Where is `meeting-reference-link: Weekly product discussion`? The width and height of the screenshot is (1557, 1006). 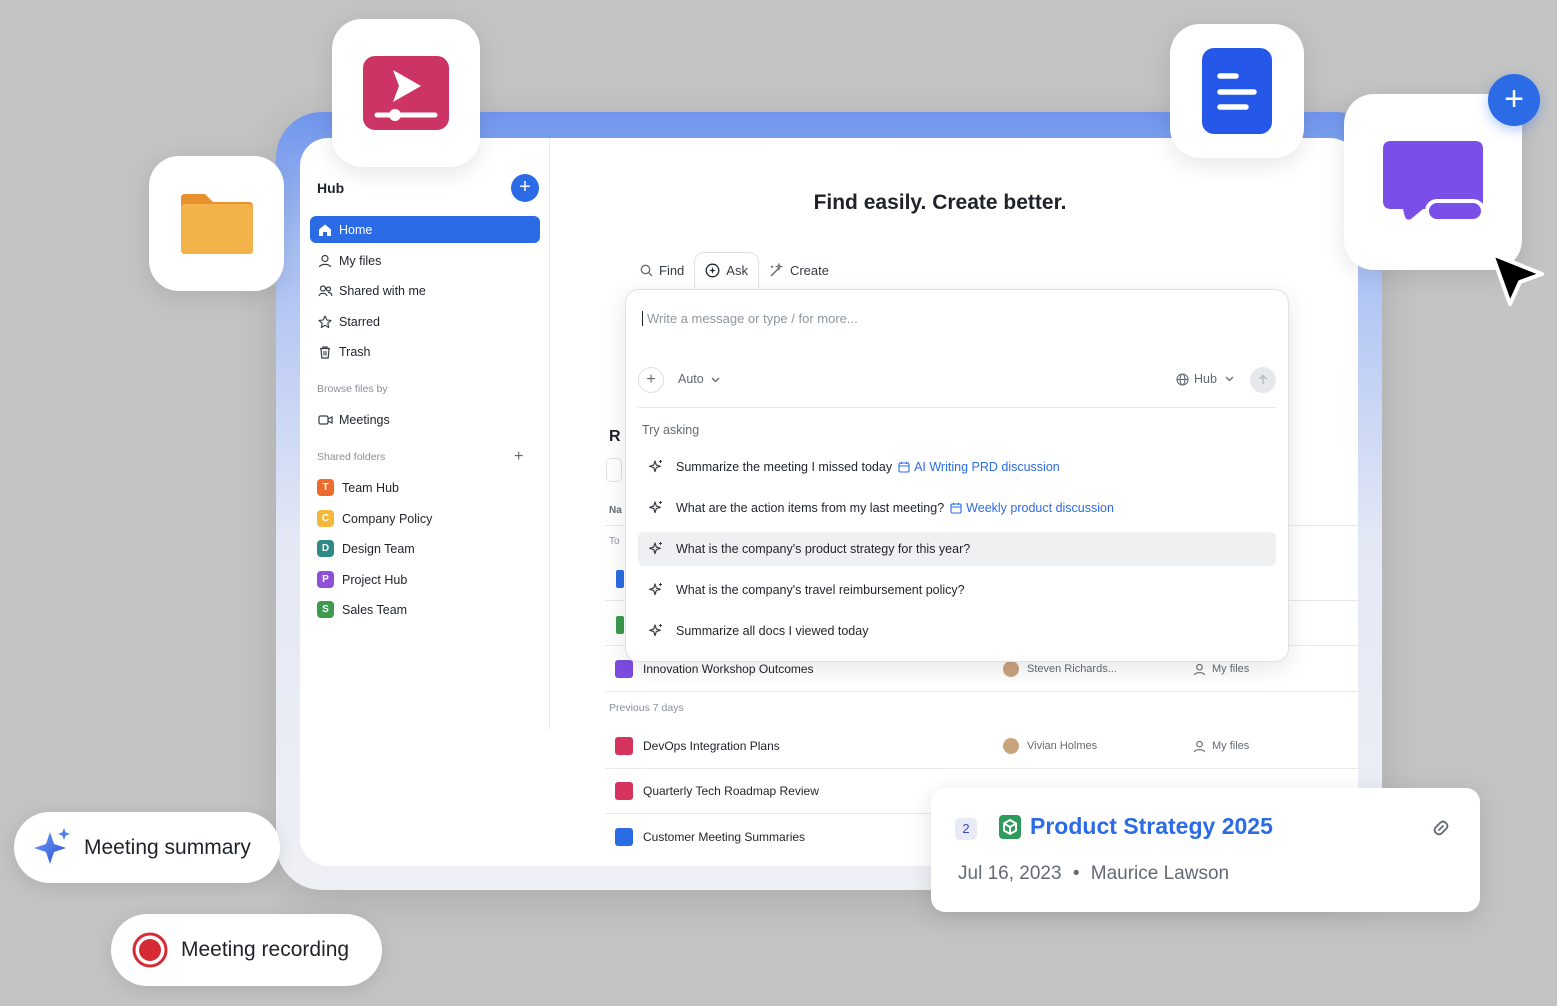 meeting-reference-link: Weekly product discussion is located at coordinates (1032, 508).